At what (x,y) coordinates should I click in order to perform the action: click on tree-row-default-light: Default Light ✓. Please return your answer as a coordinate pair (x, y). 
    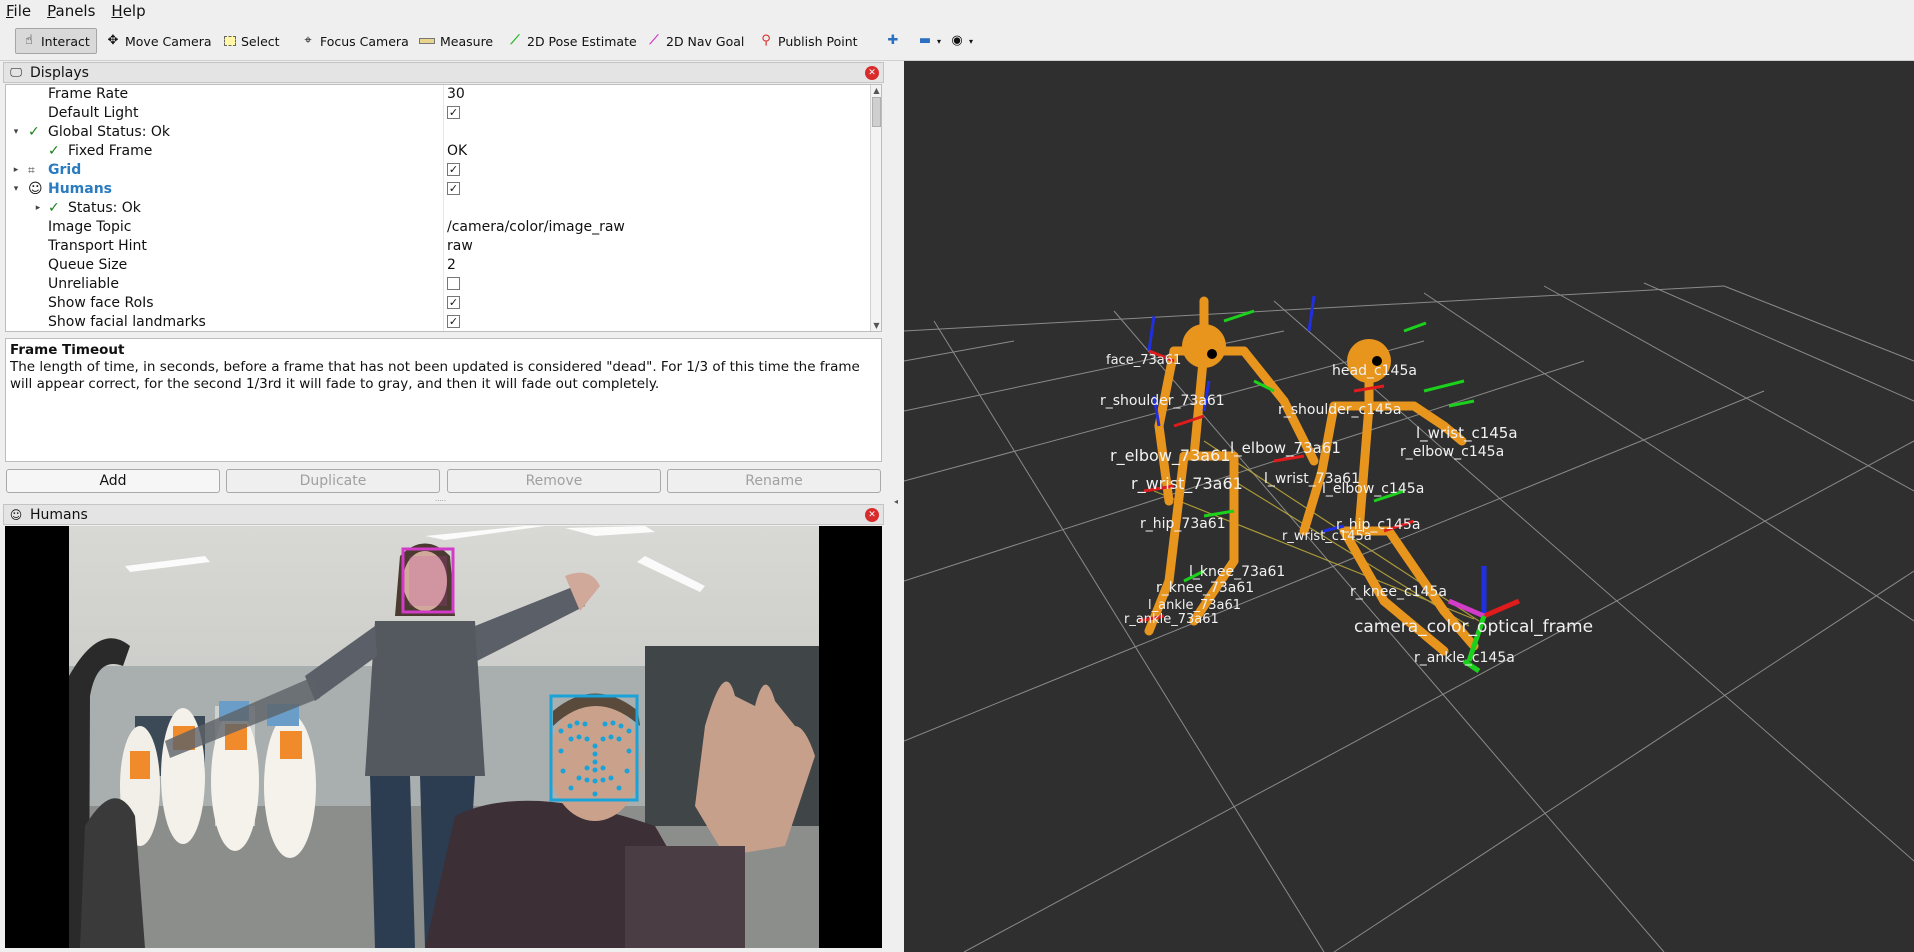
    Looking at the image, I should click on (436, 113).